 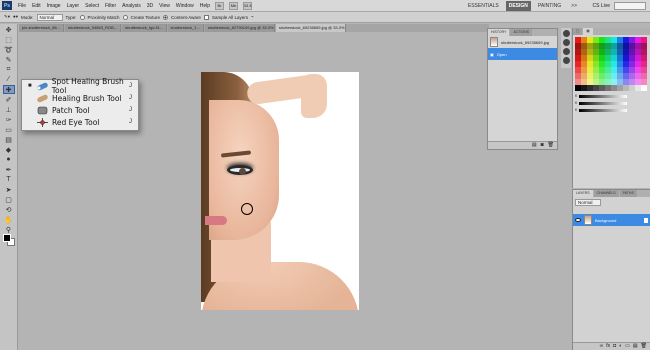 What do you see at coordinates (566, 42) in the screenshot?
I see `adjustments-panel-icon` at bounding box center [566, 42].